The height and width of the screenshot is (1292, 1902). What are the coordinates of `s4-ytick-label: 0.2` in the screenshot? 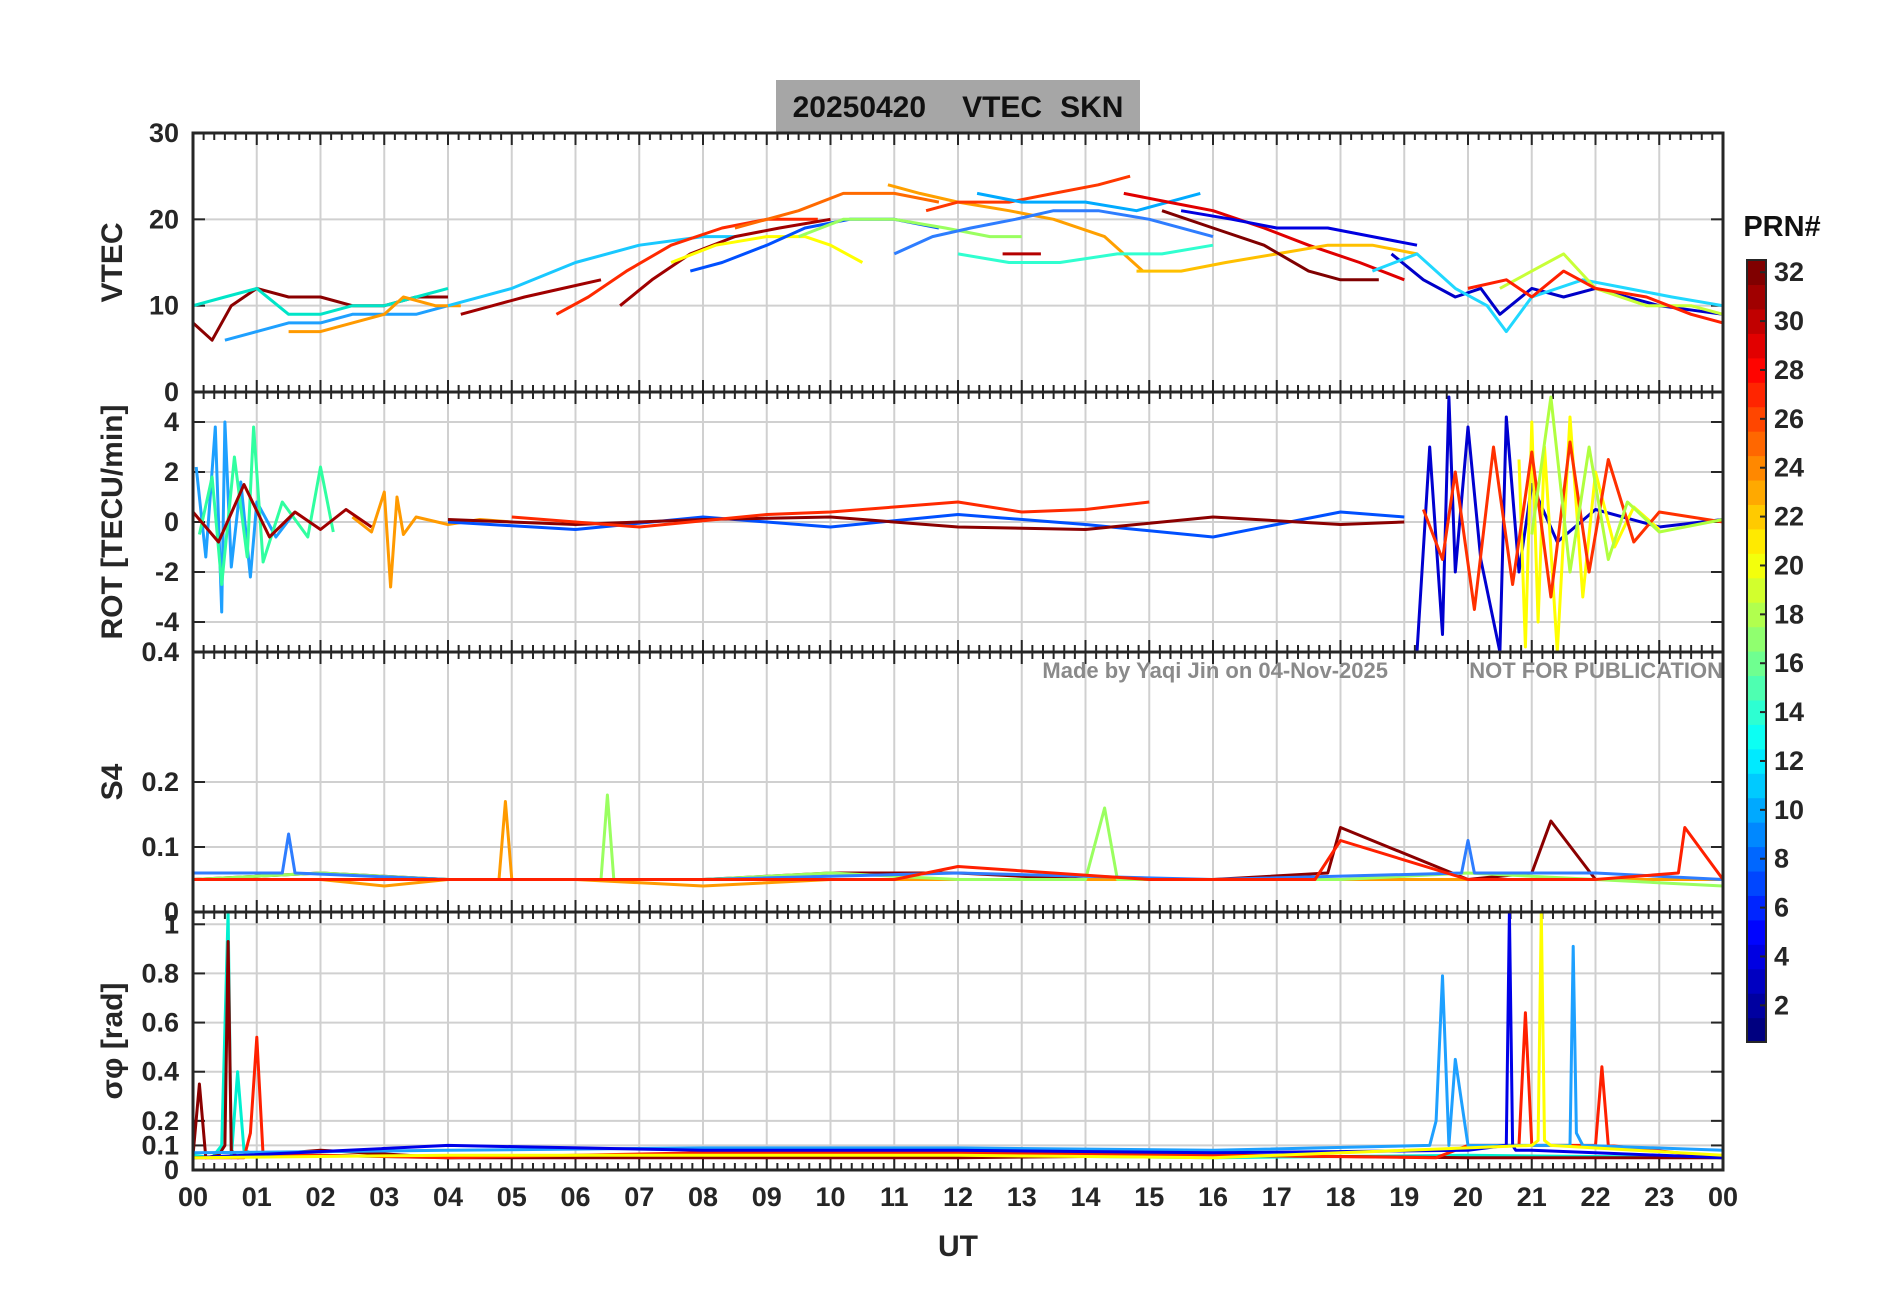 It's located at (160, 782).